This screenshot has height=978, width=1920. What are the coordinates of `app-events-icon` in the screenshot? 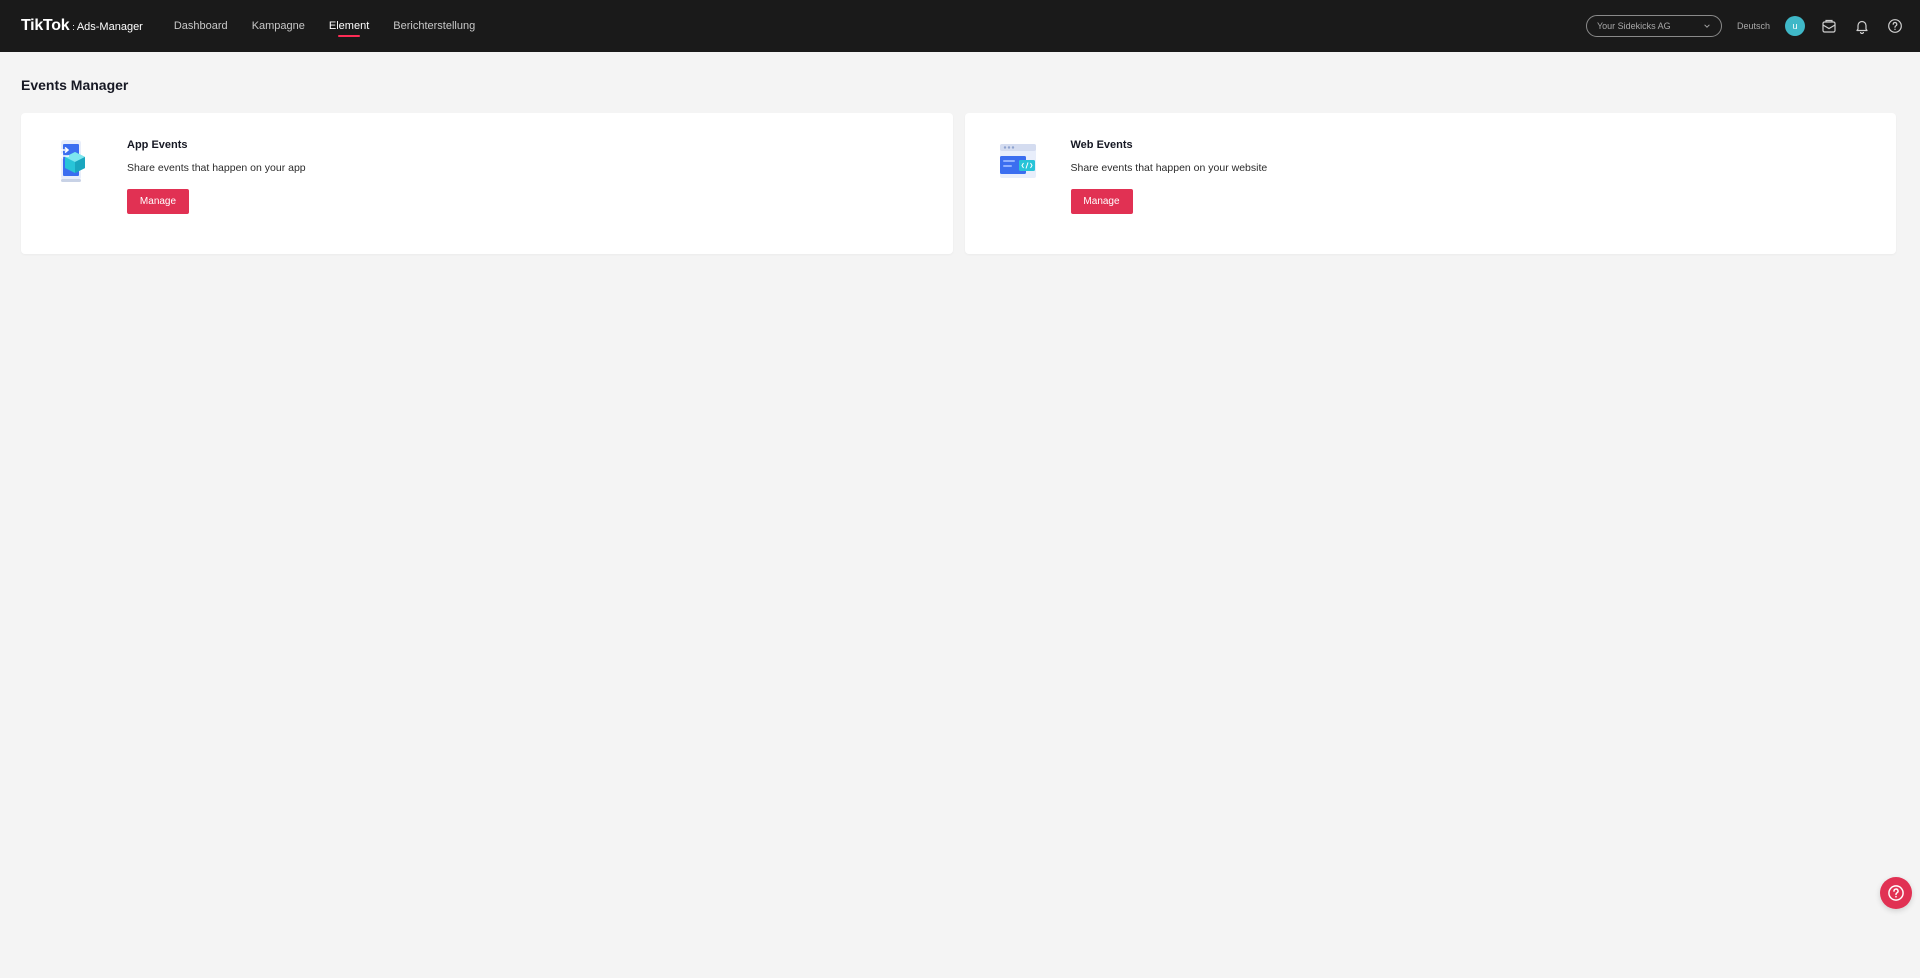 It's located at (71, 161).